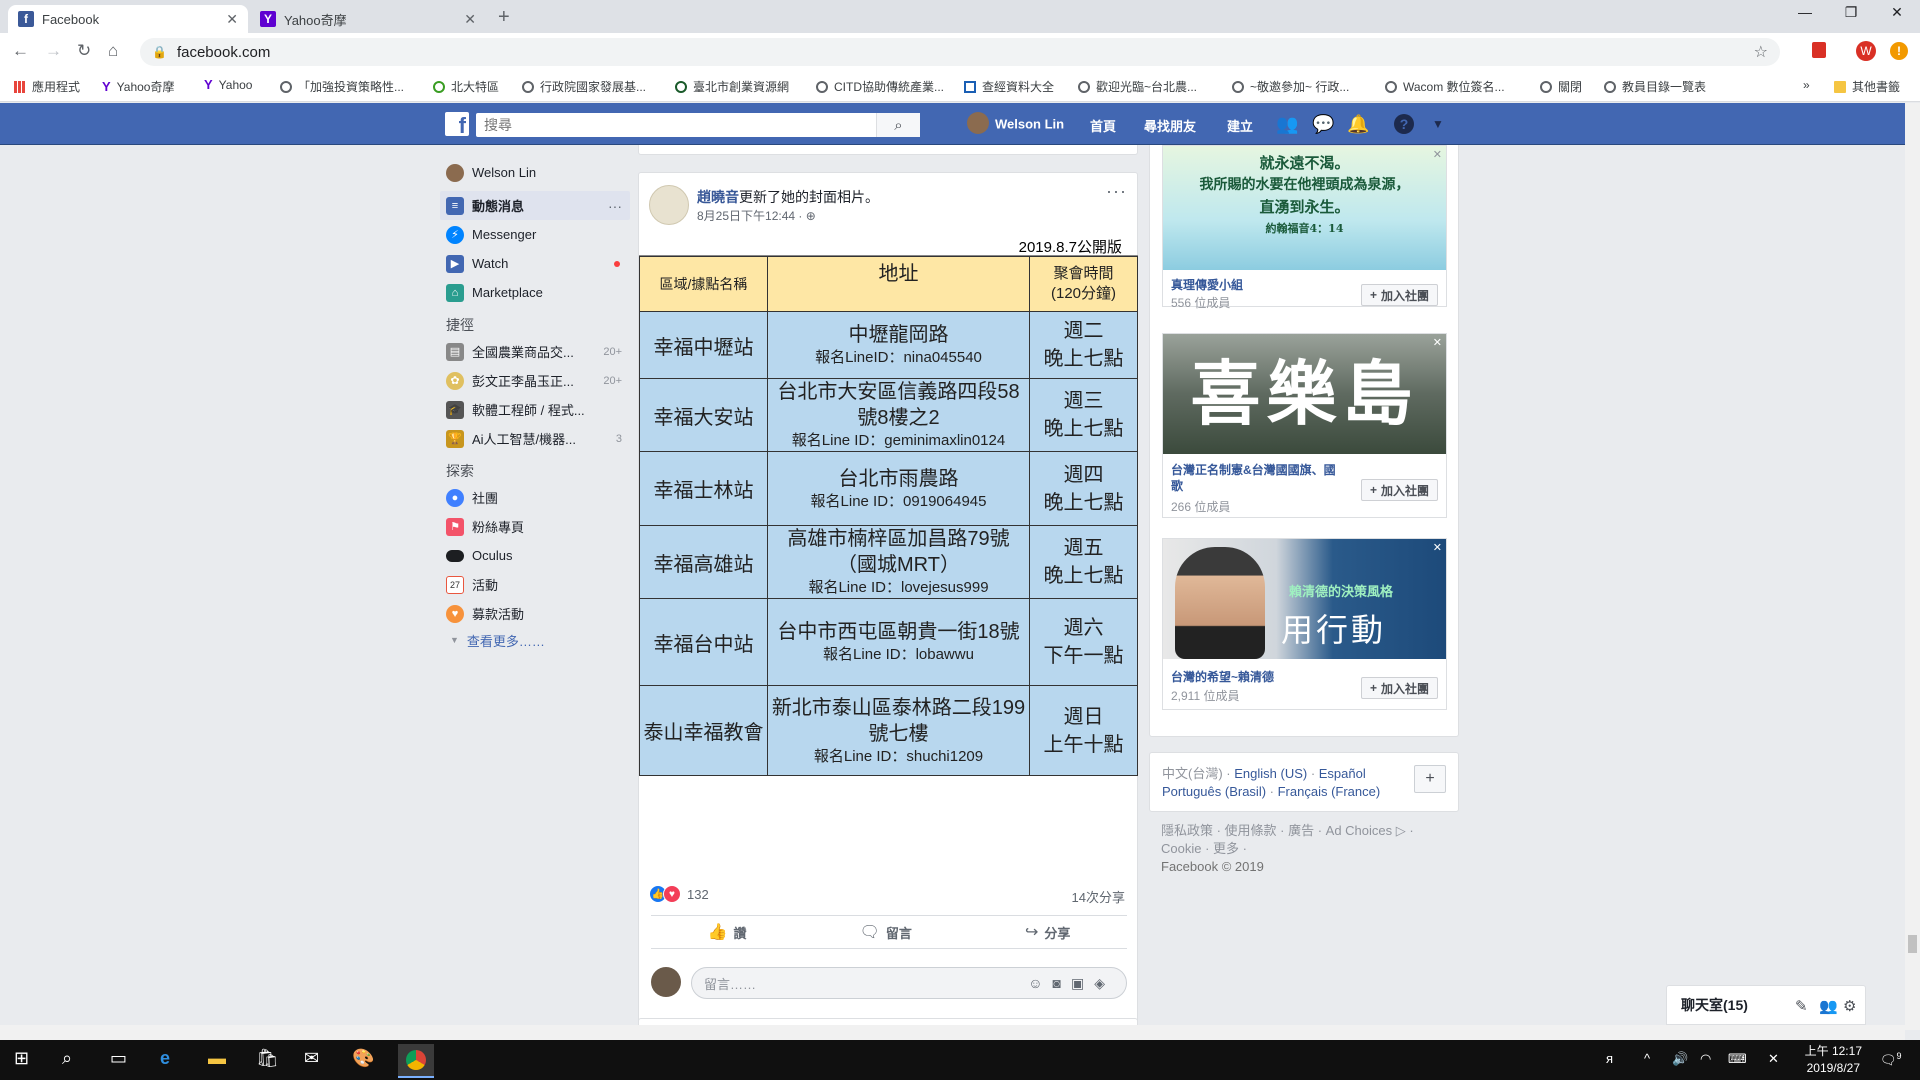 The height and width of the screenshot is (1080, 1920). Describe the element at coordinates (1170, 125) in the screenshot. I see `find-friends-link: 尋找朋友` at that location.